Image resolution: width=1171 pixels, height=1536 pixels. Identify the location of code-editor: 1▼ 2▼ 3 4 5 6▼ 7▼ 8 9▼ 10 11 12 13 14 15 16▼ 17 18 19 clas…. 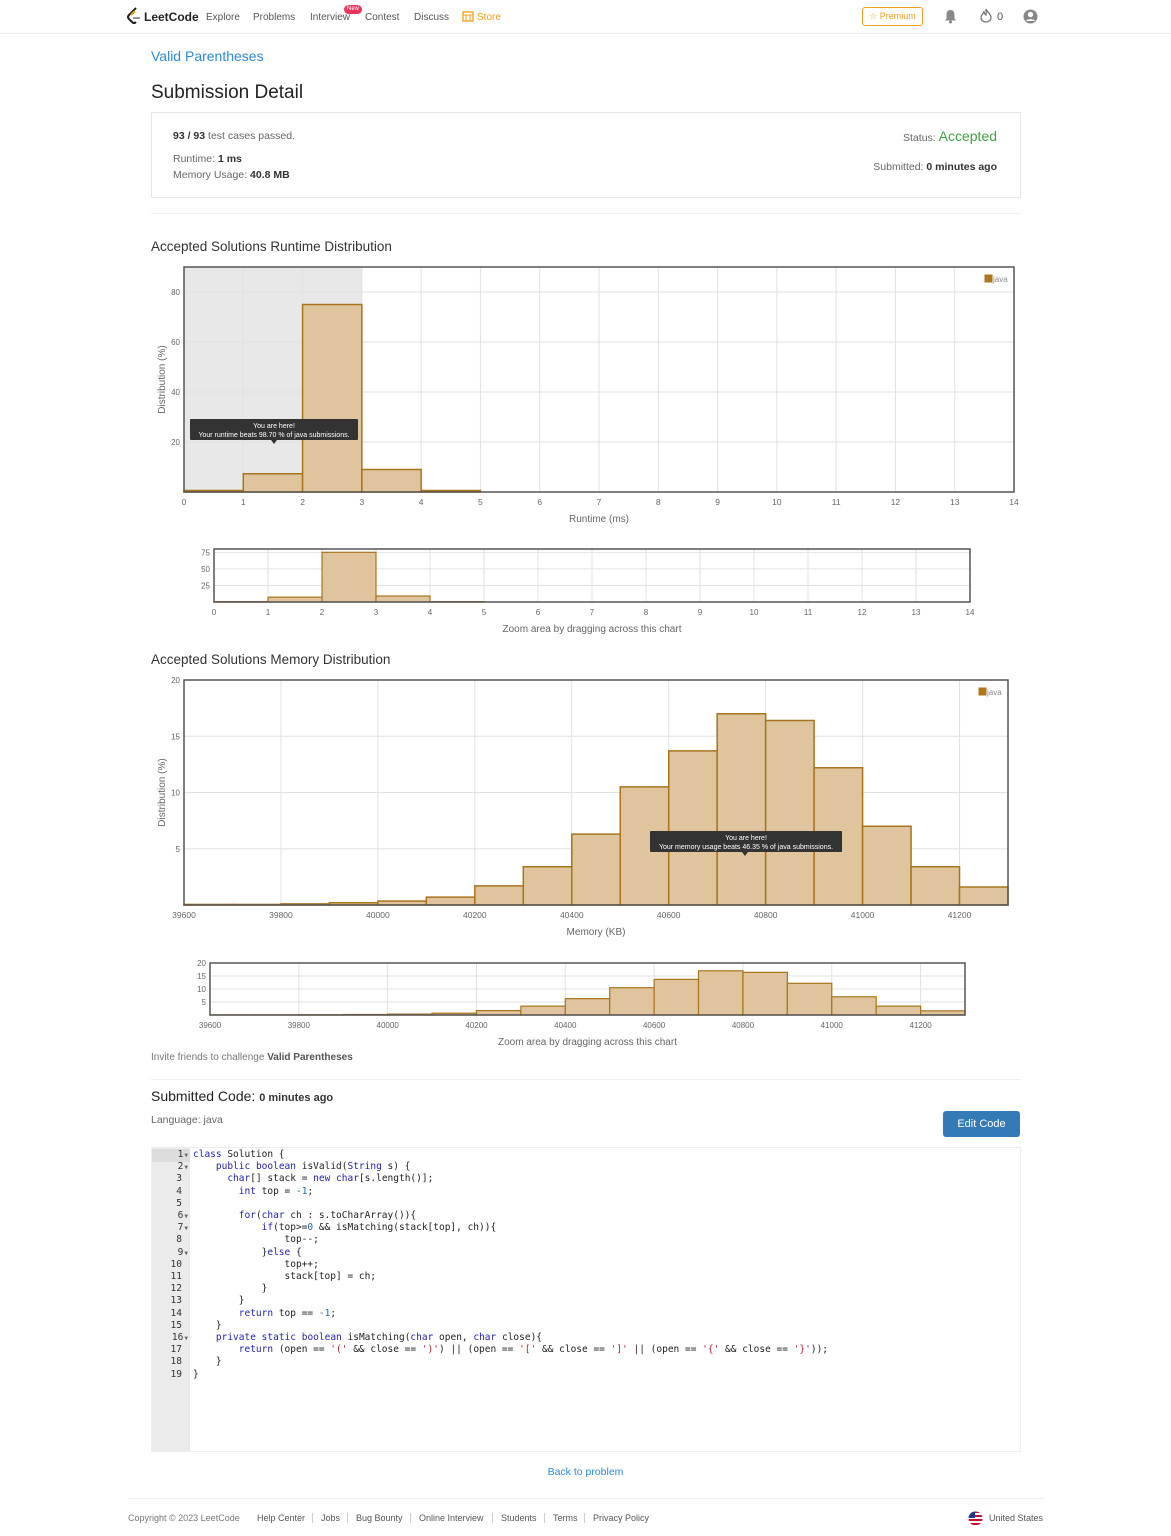
(586, 1299).